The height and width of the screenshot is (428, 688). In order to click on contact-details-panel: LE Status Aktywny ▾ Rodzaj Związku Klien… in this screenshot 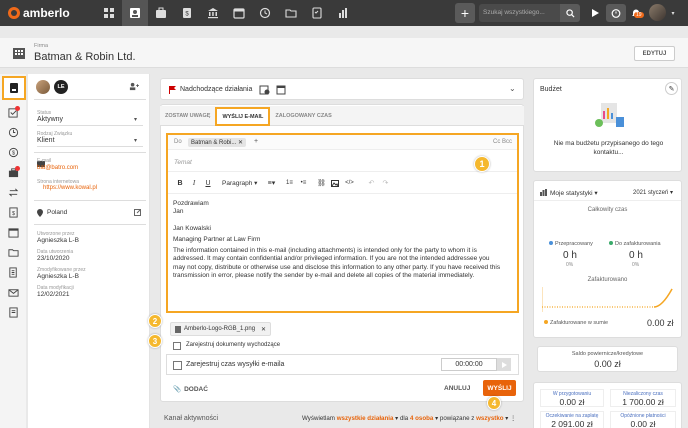, I will do `click(89, 251)`.